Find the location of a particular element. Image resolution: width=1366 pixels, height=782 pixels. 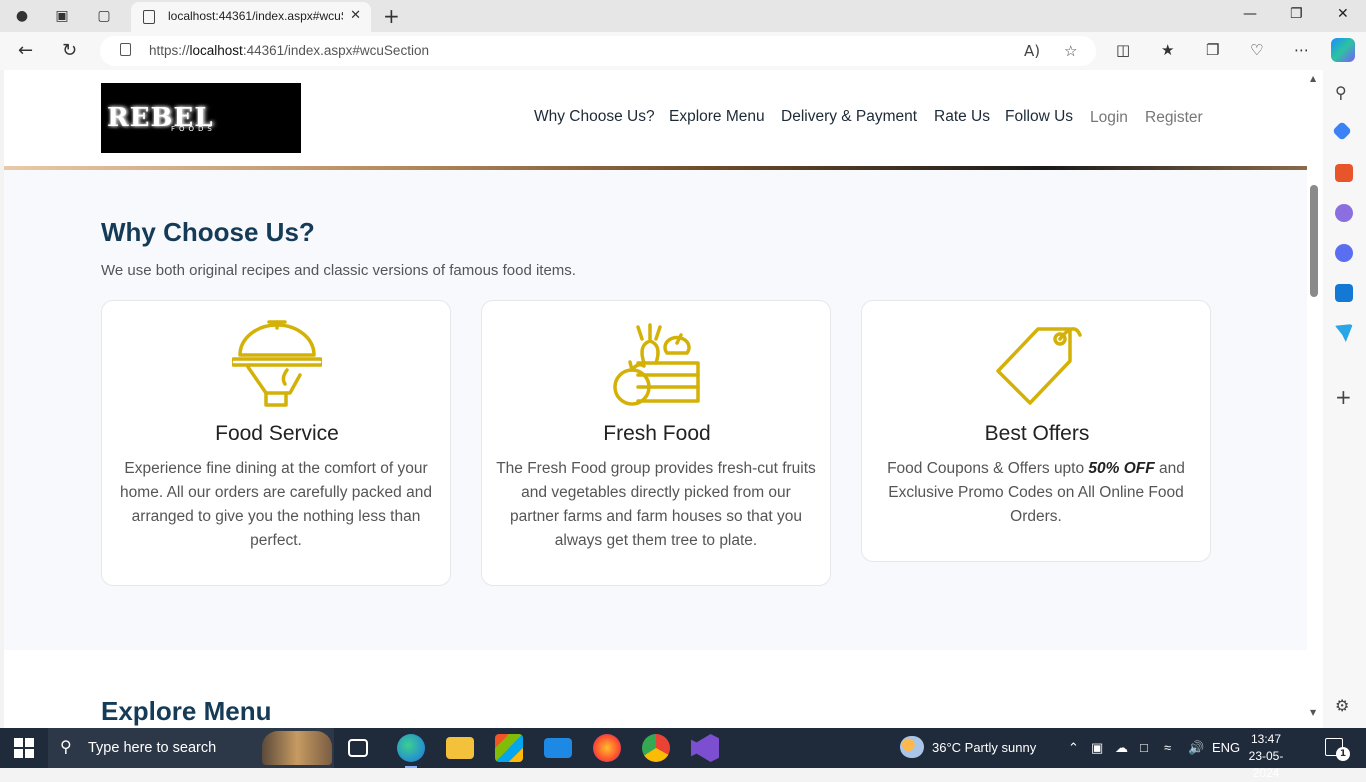

card-title: Fresh Food is located at coordinates (657, 433).